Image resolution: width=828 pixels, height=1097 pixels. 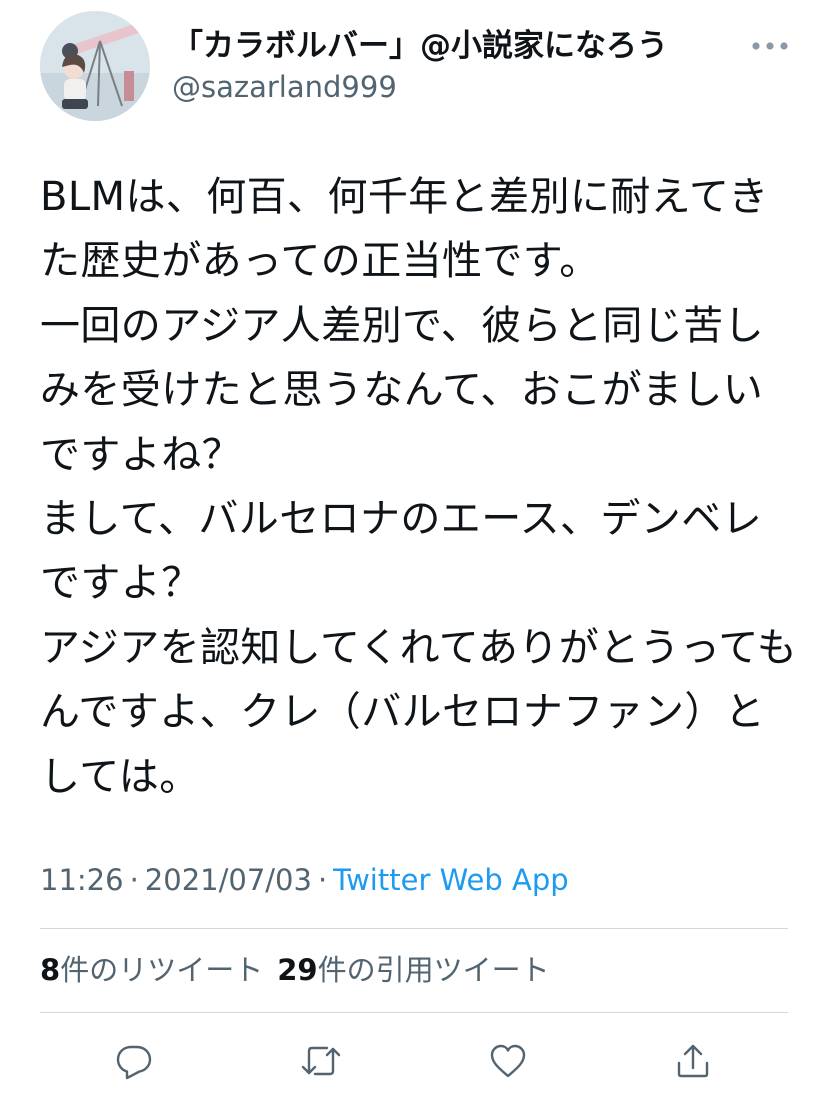 What do you see at coordinates (228, 880) in the screenshot?
I see `tweet-date: 2021/07/03` at bounding box center [228, 880].